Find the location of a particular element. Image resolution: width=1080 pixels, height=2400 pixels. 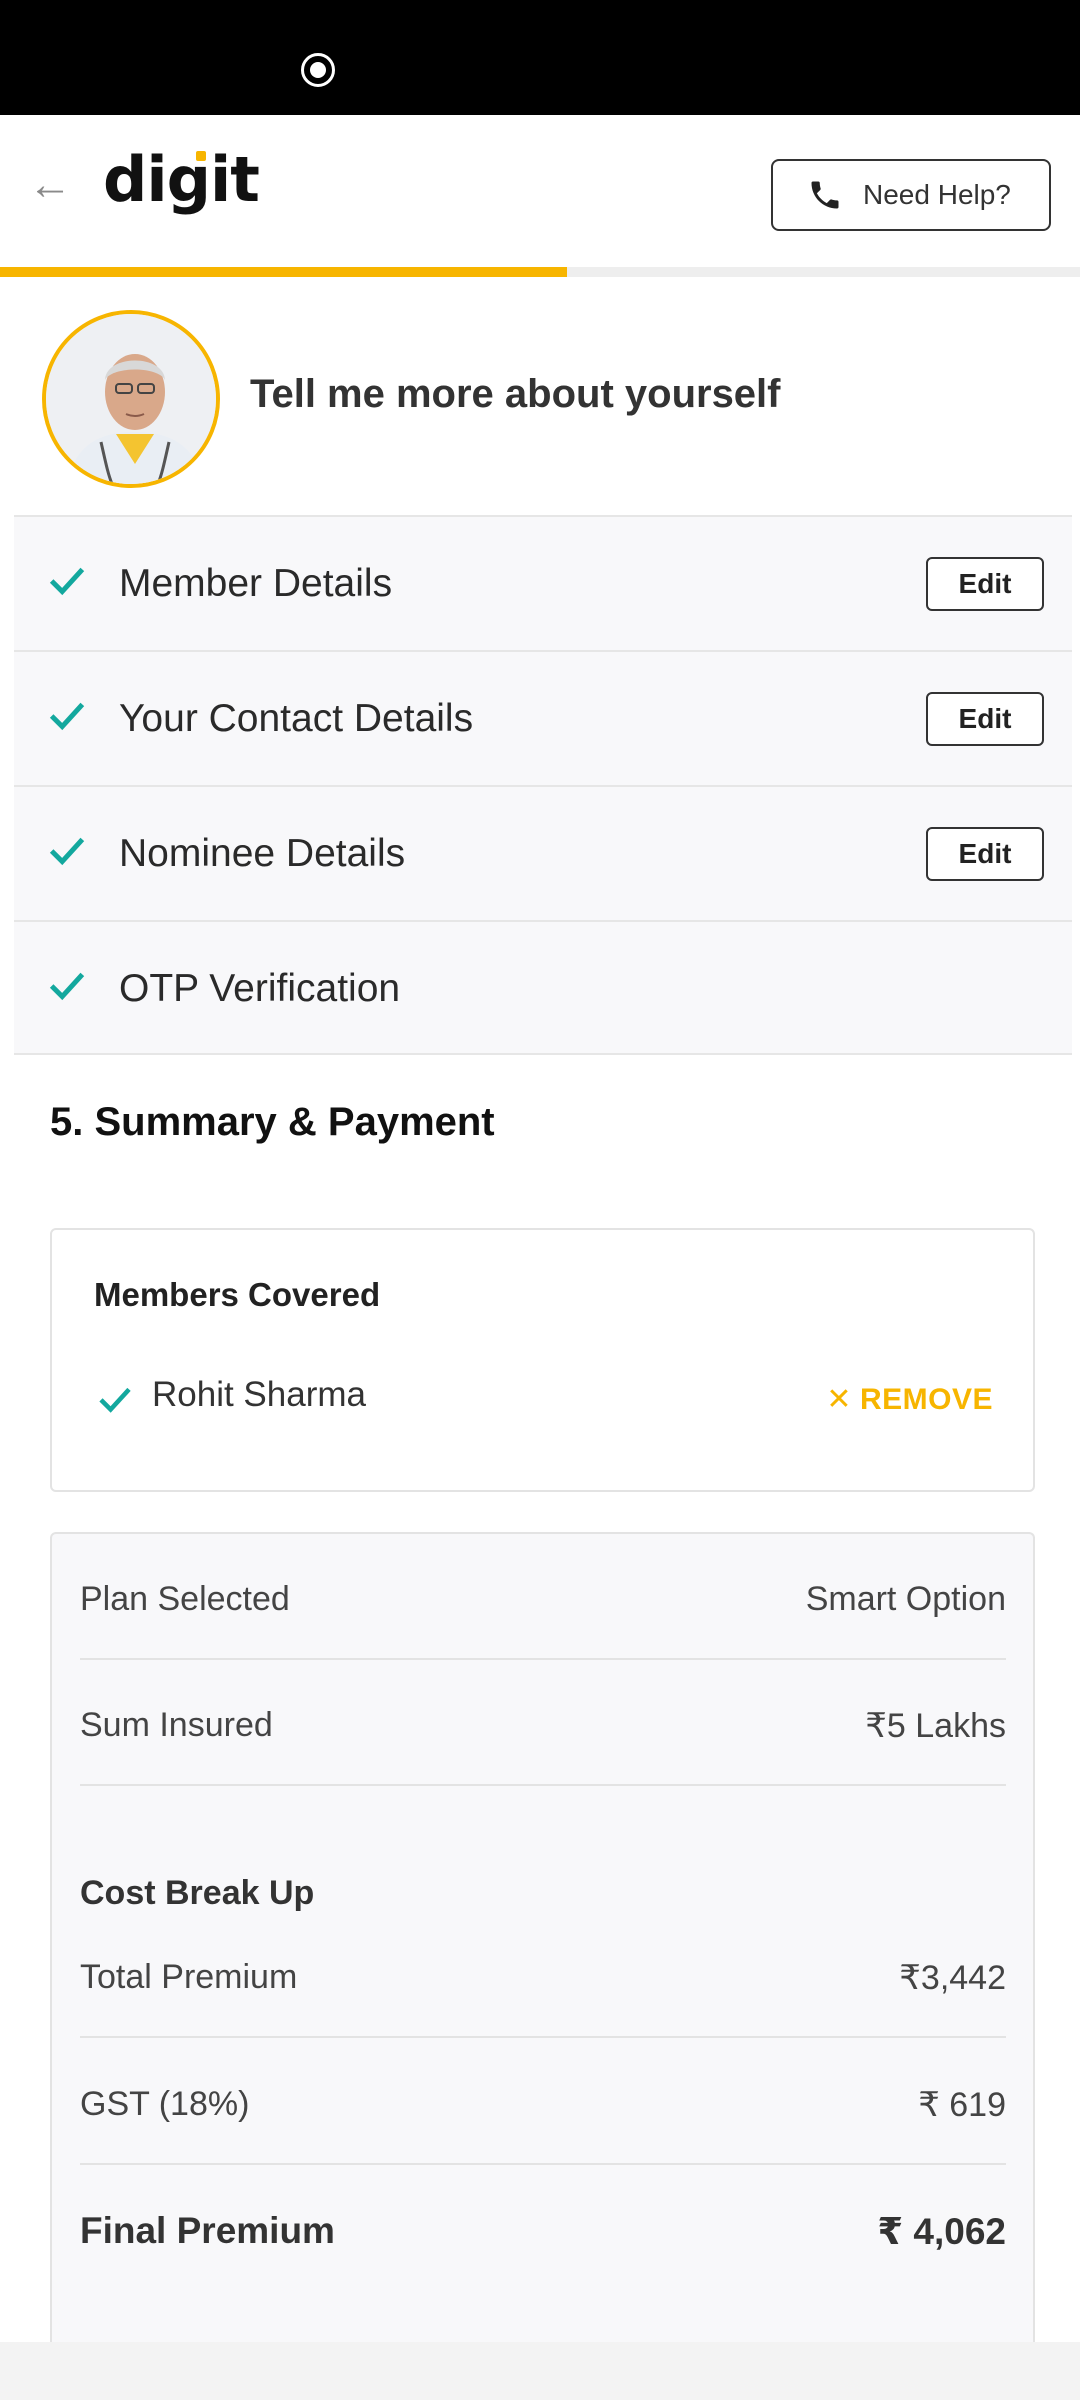

back-arrow-icon: ← is located at coordinates (50, 185).